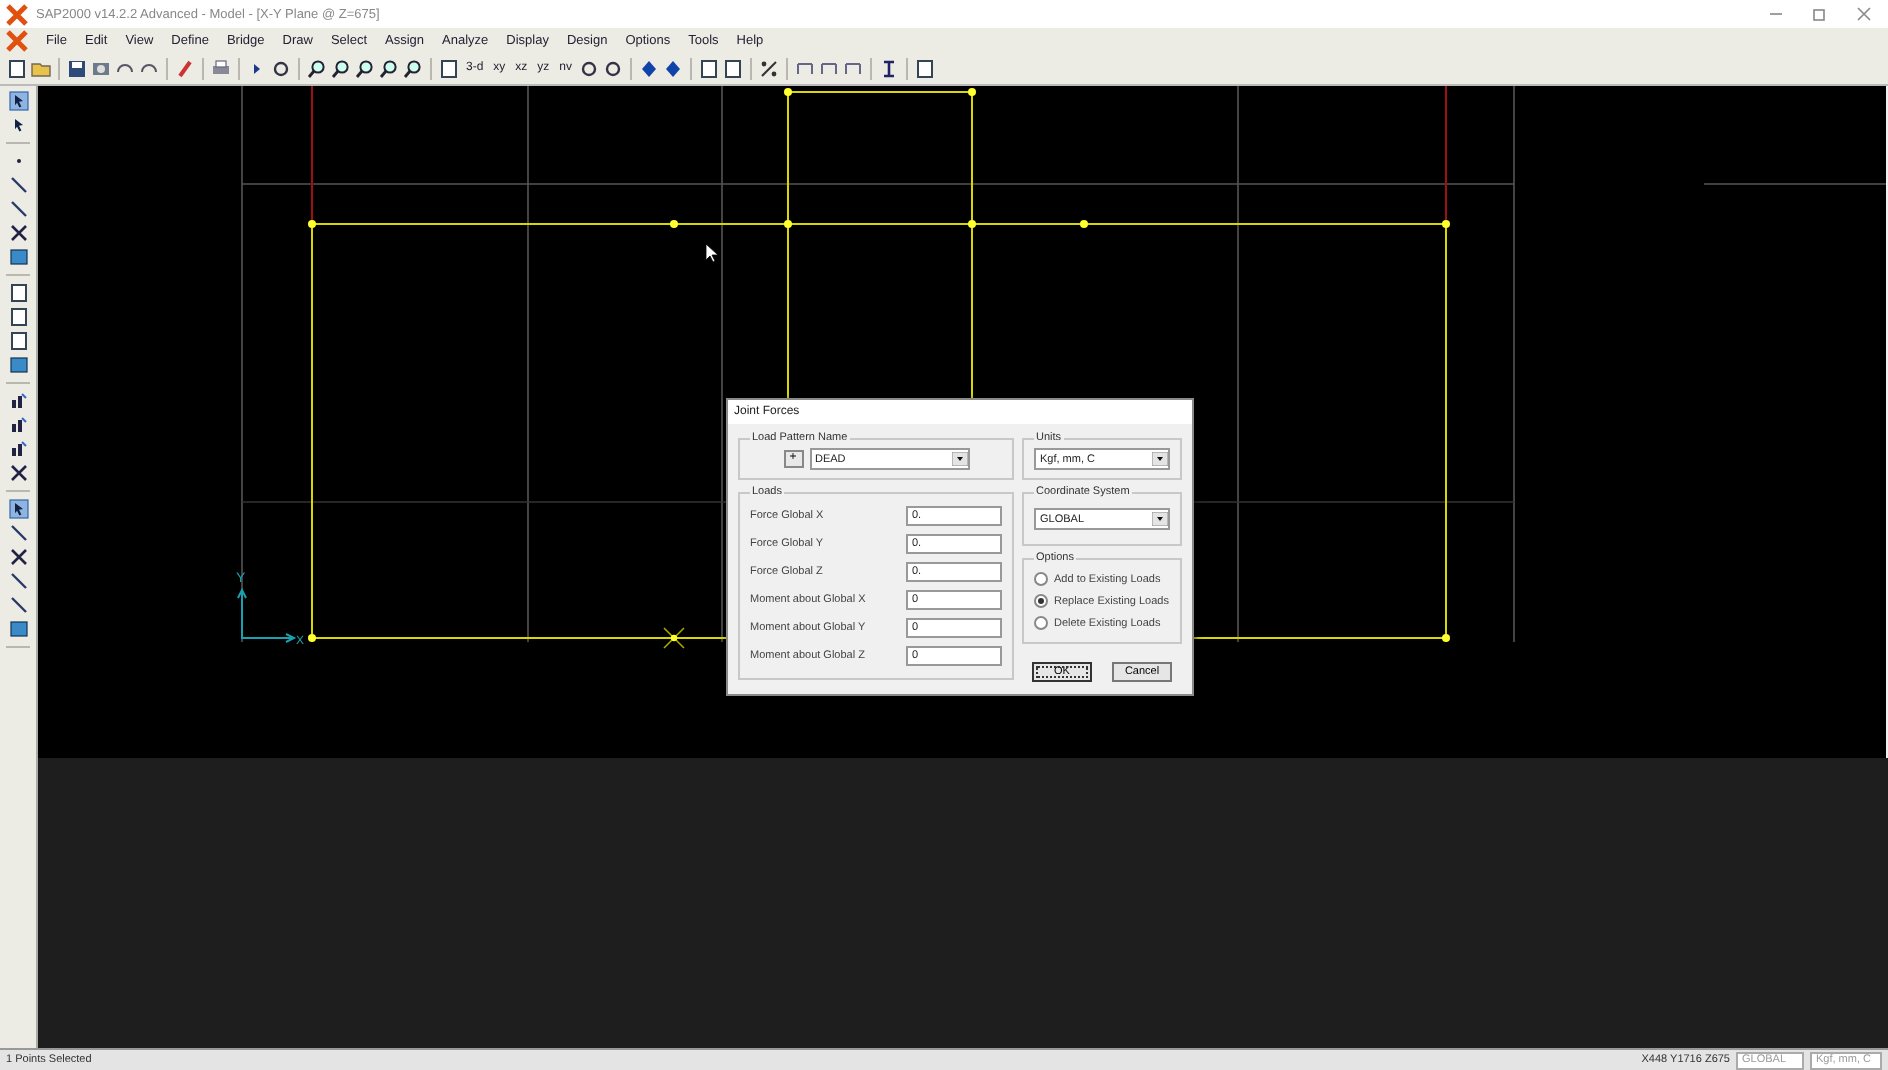  What do you see at coordinates (18, 101) in the screenshot?
I see `pointer-icon` at bounding box center [18, 101].